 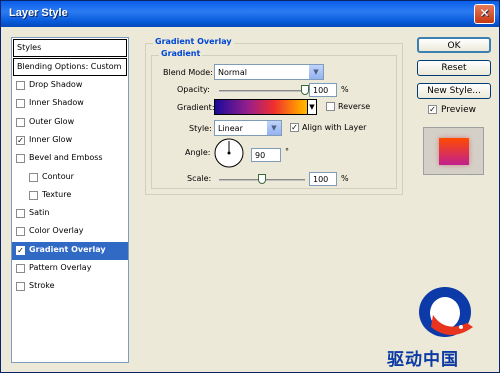 I want to click on style-item-label: Texture, so click(x=57, y=194).